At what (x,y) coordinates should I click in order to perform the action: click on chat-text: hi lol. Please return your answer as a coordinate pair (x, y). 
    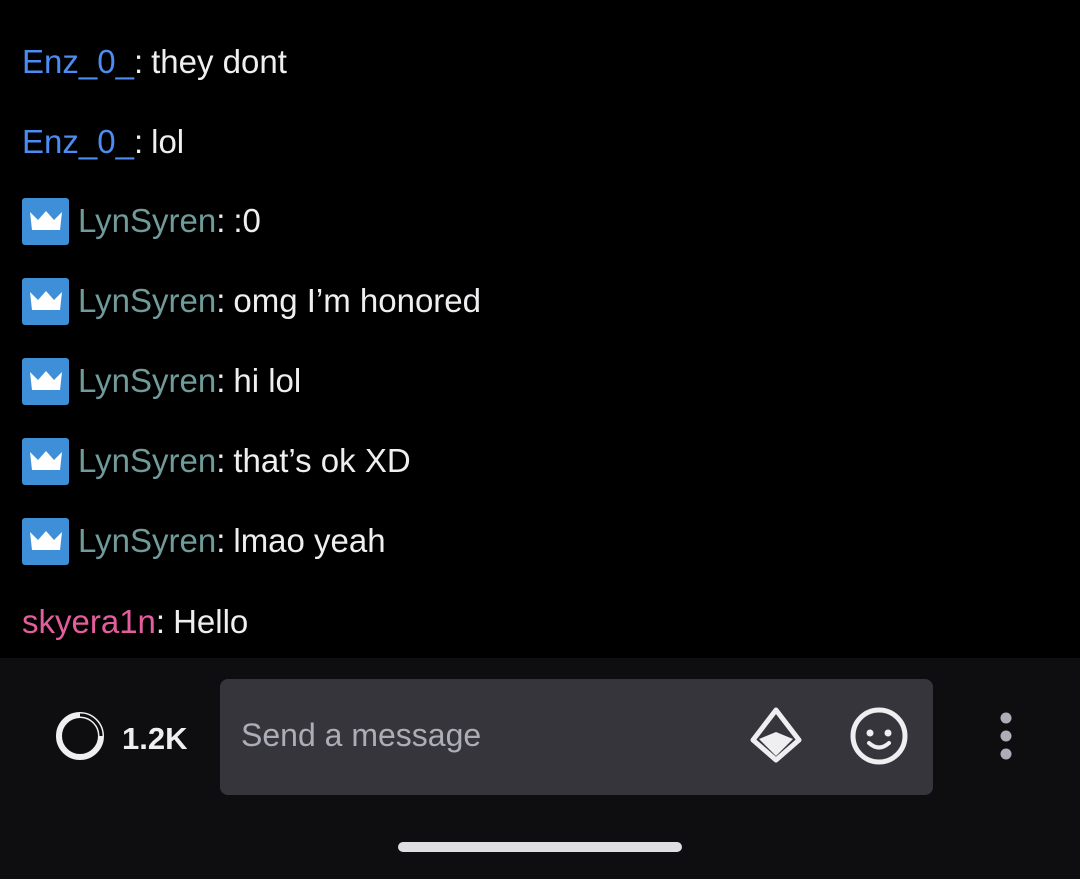
    Looking at the image, I should click on (267, 380).